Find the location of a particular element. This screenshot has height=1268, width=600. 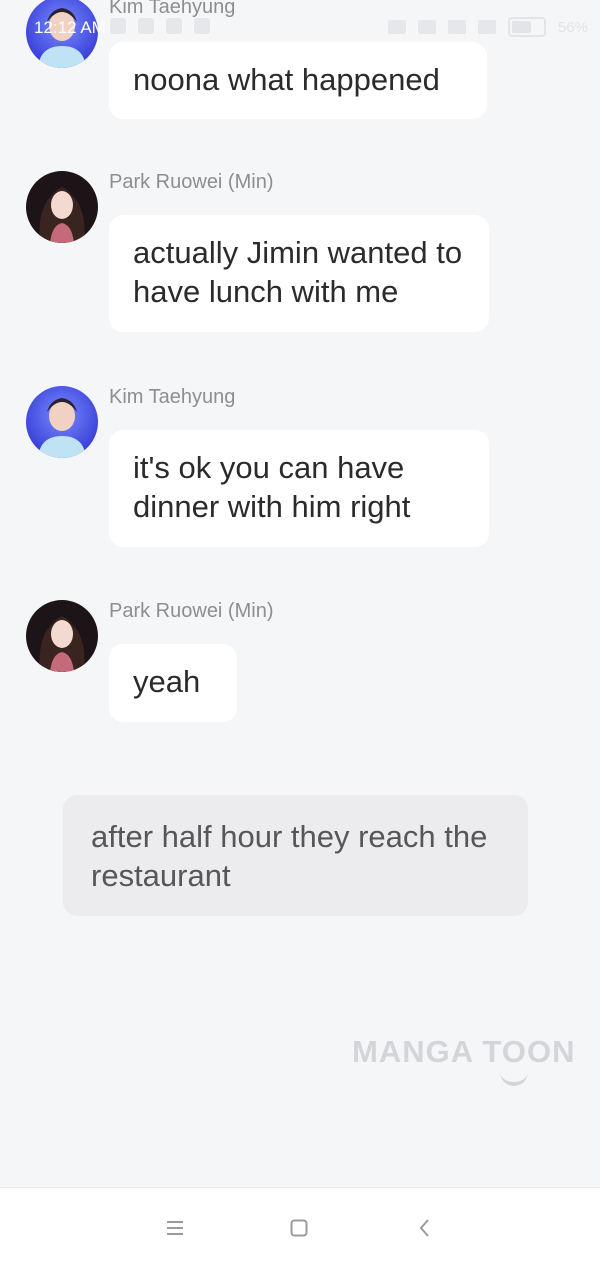

bluetooth-icon is located at coordinates (396, 27).